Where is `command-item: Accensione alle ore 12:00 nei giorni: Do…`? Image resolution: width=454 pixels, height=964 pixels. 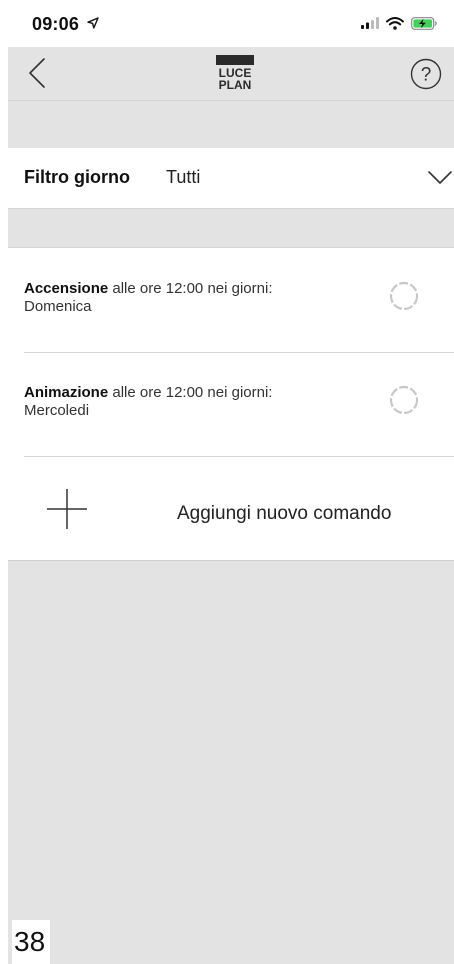
command-item: Accensione alle ore 12:00 nei giorni: Do… is located at coordinates (231, 300).